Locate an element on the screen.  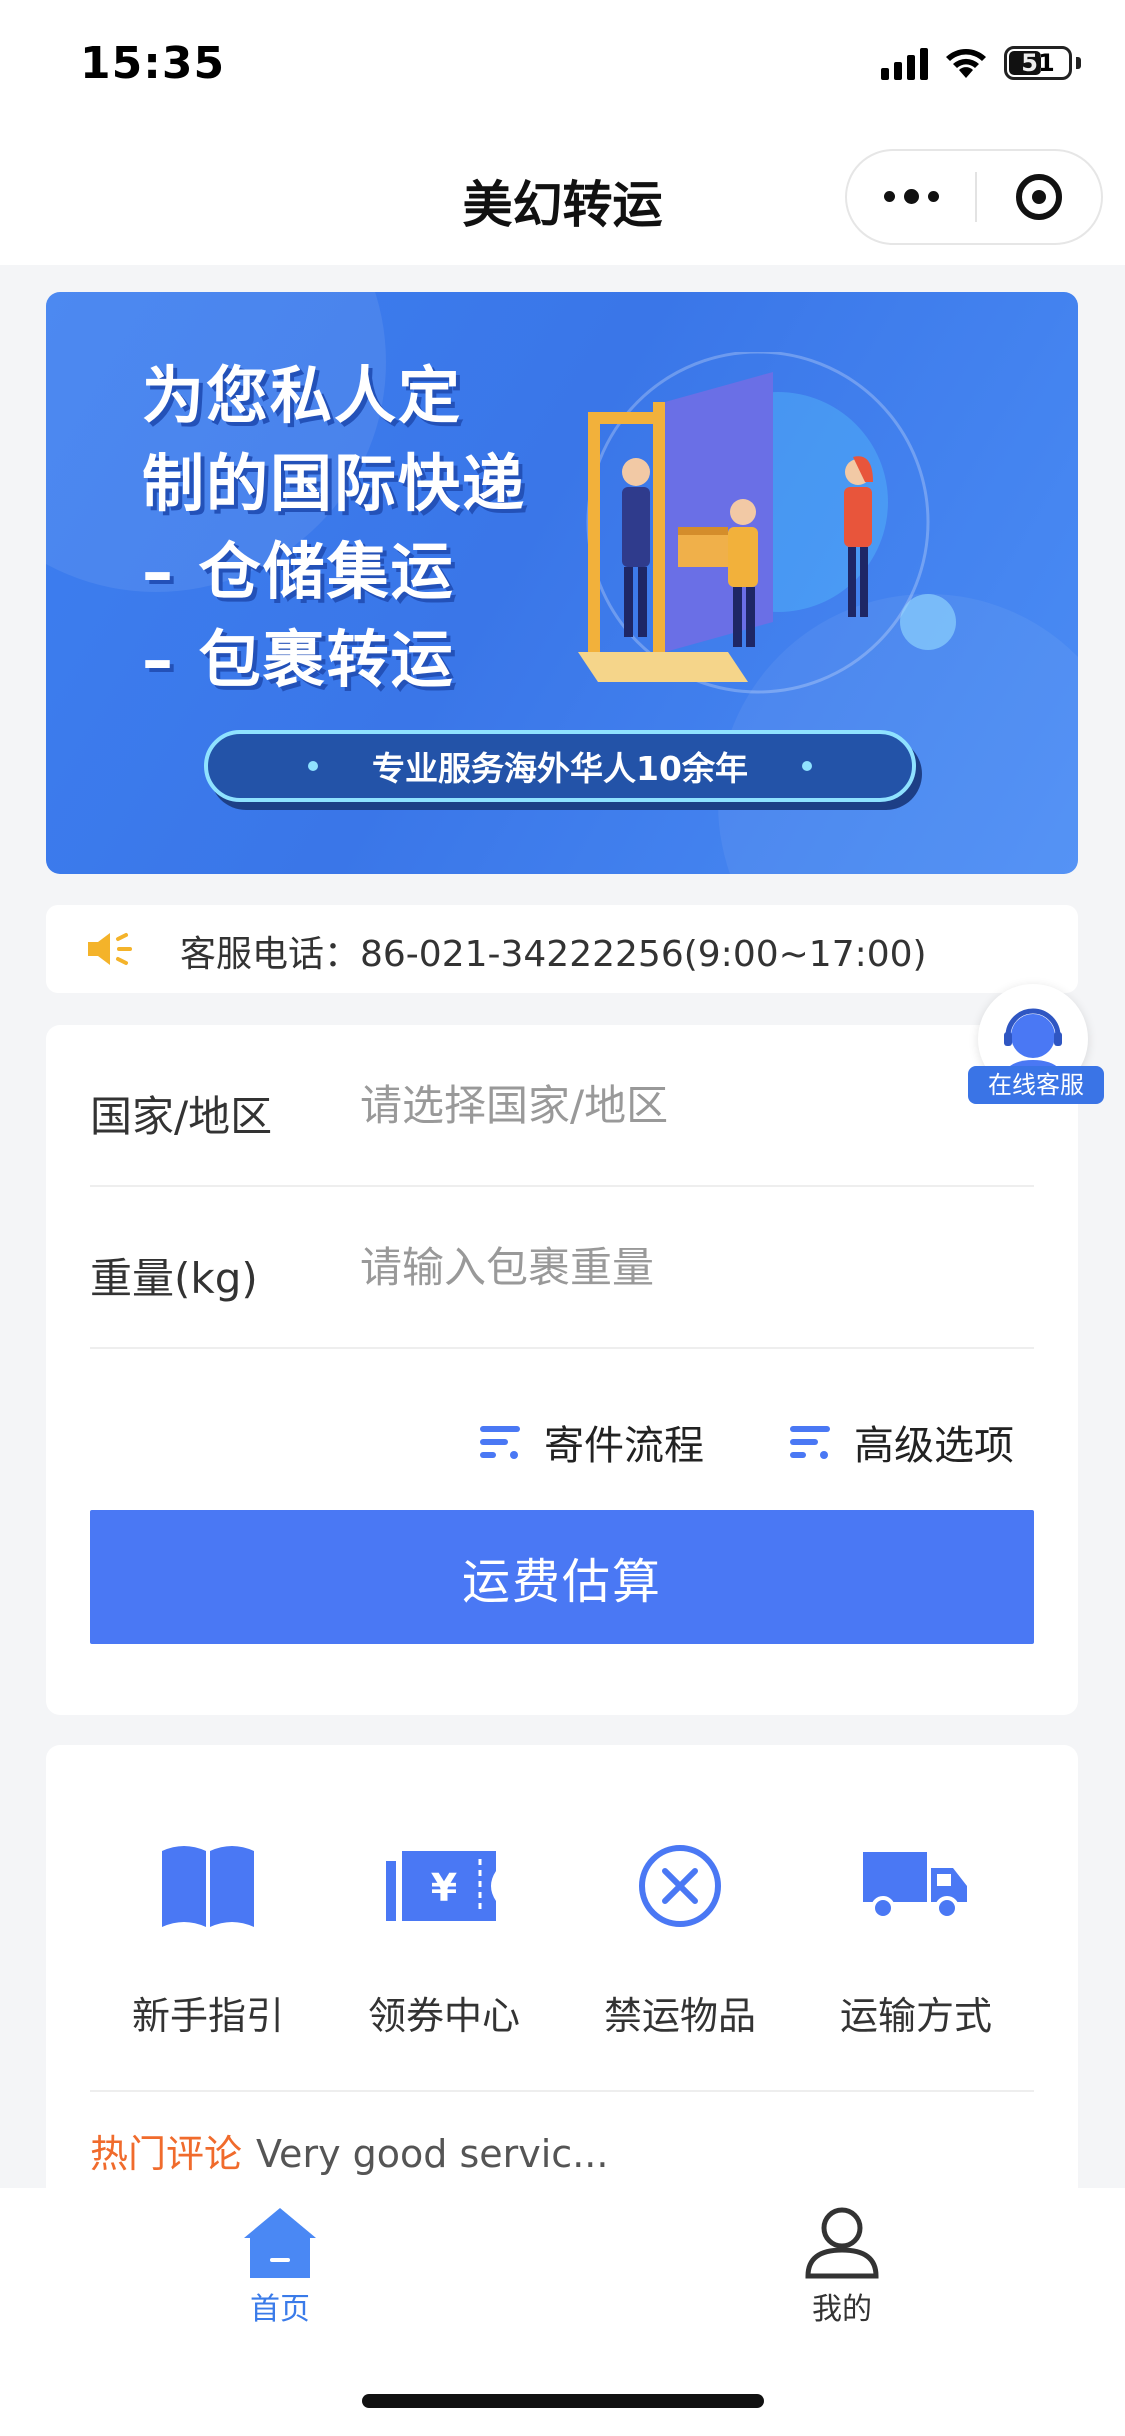
weight-row: 重量(kg) is located at coordinates (562, 1268).